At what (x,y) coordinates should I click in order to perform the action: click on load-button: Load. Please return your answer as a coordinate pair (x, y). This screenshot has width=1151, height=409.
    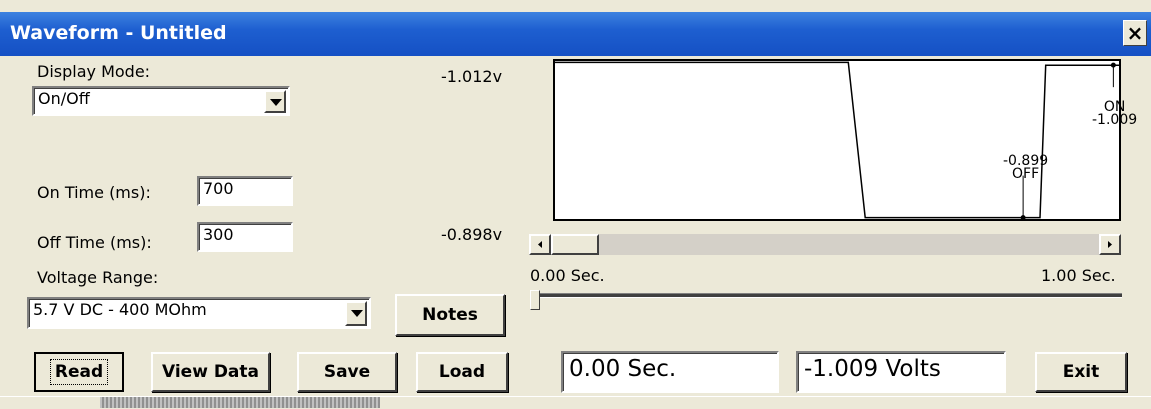
    Looking at the image, I should click on (462, 372).